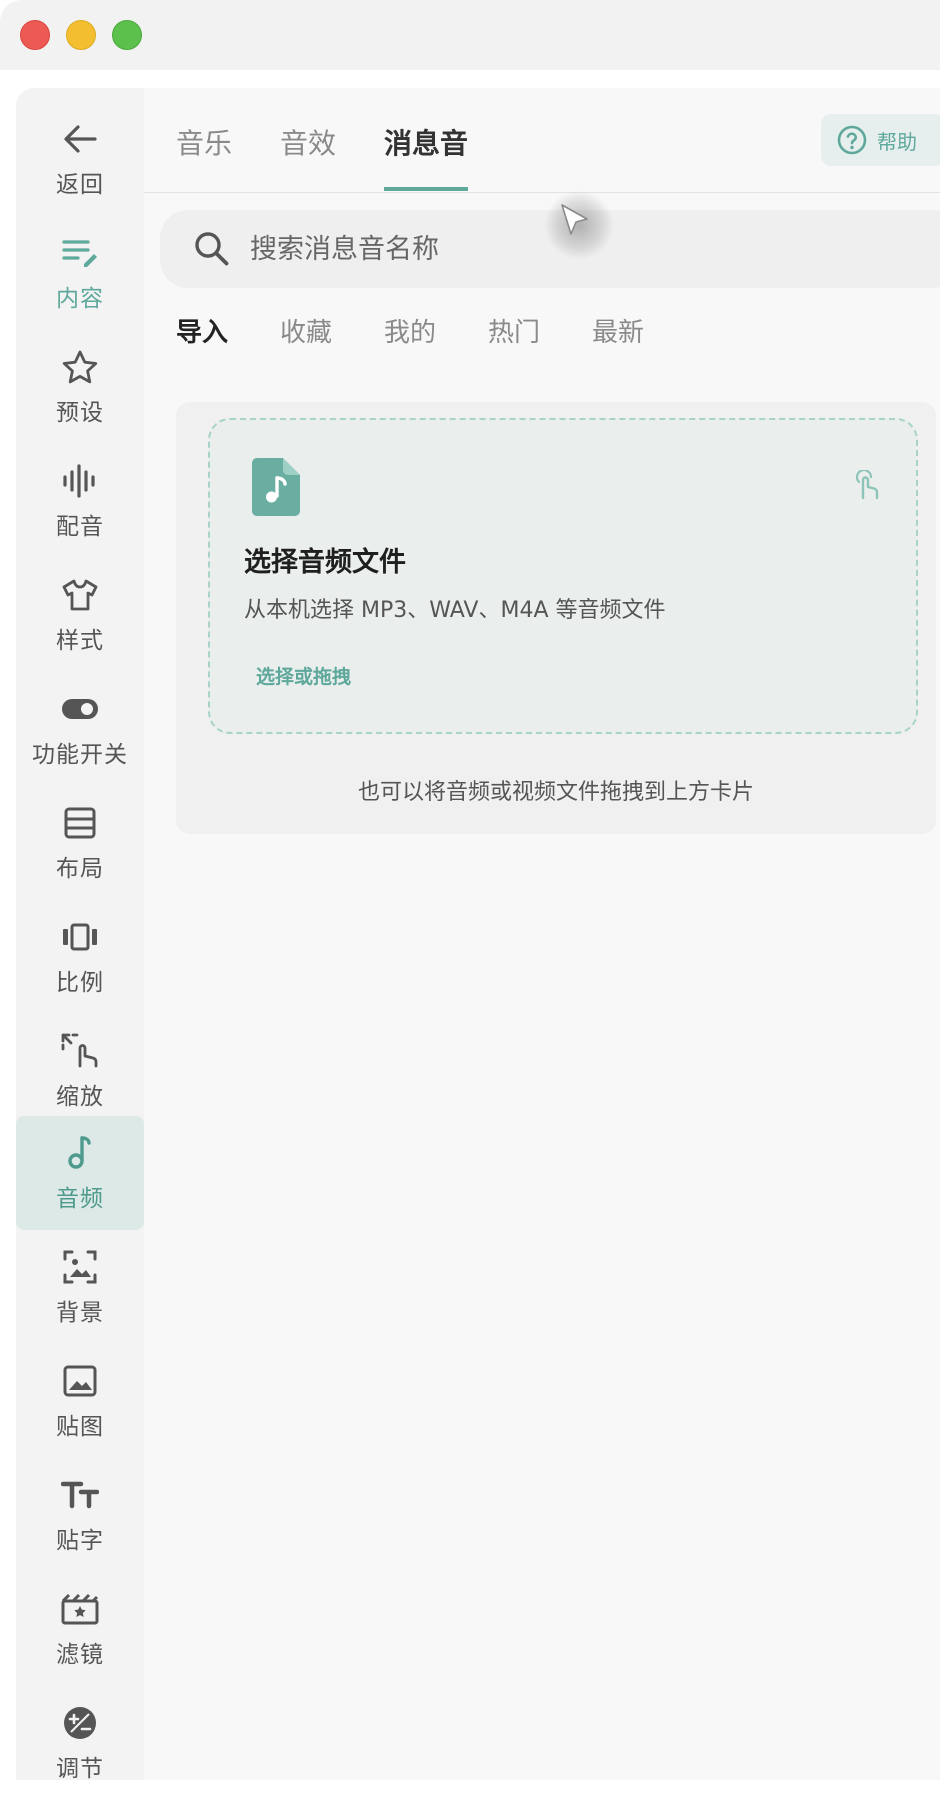 The image size is (940, 1800). I want to click on sidebar-item-background: 背景, so click(80, 1287).